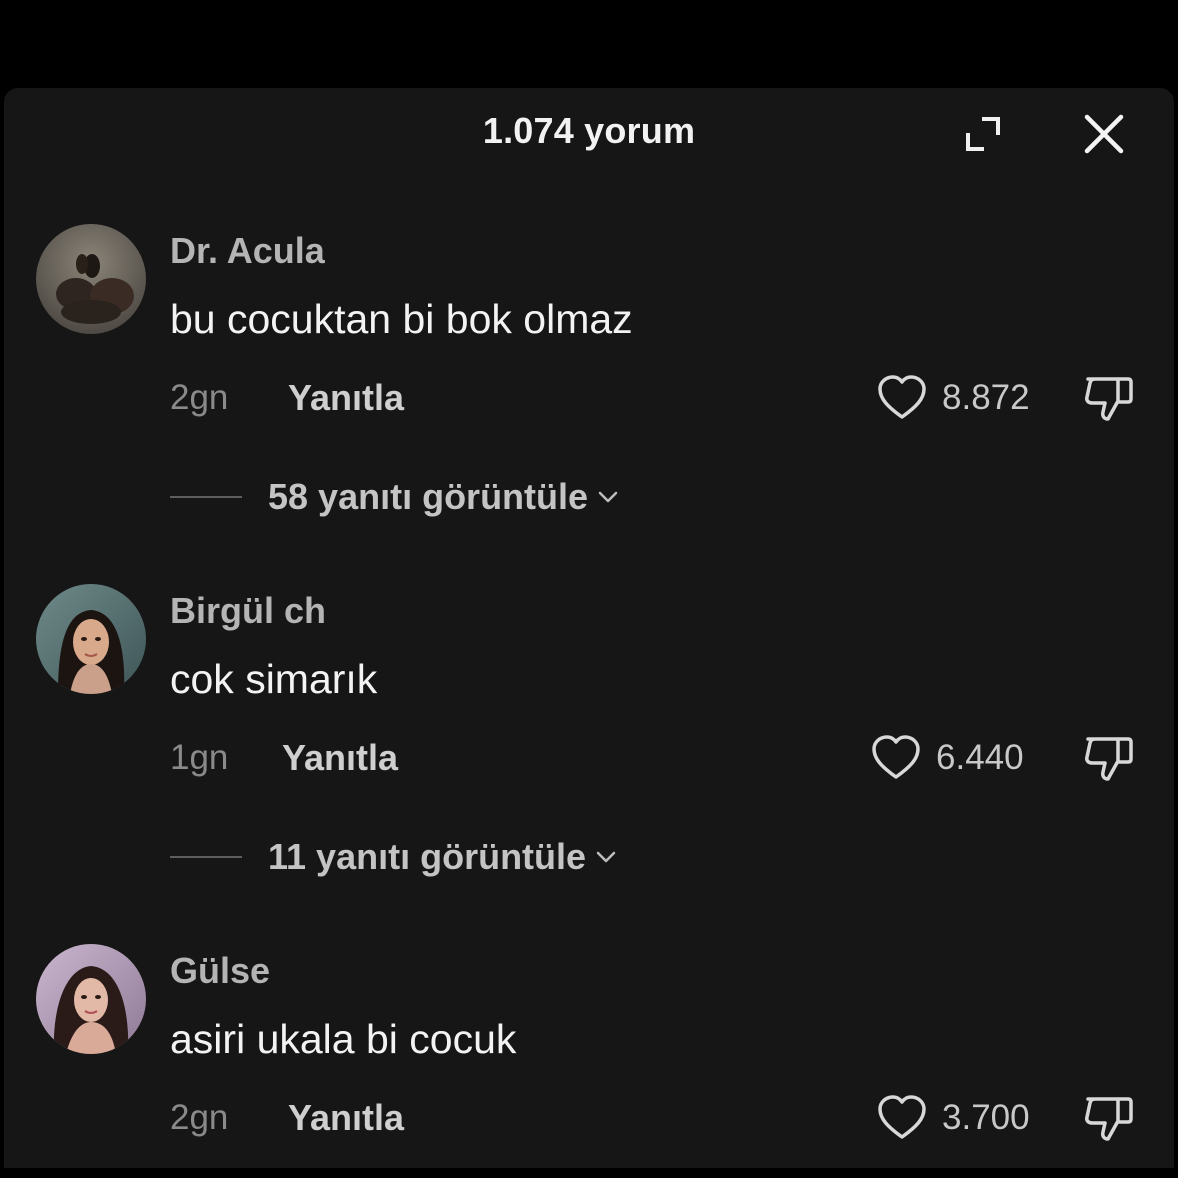 This screenshot has width=1178, height=1178. Describe the element at coordinates (247, 251) in the screenshot. I see `comment-username: Dr. Acula` at that location.